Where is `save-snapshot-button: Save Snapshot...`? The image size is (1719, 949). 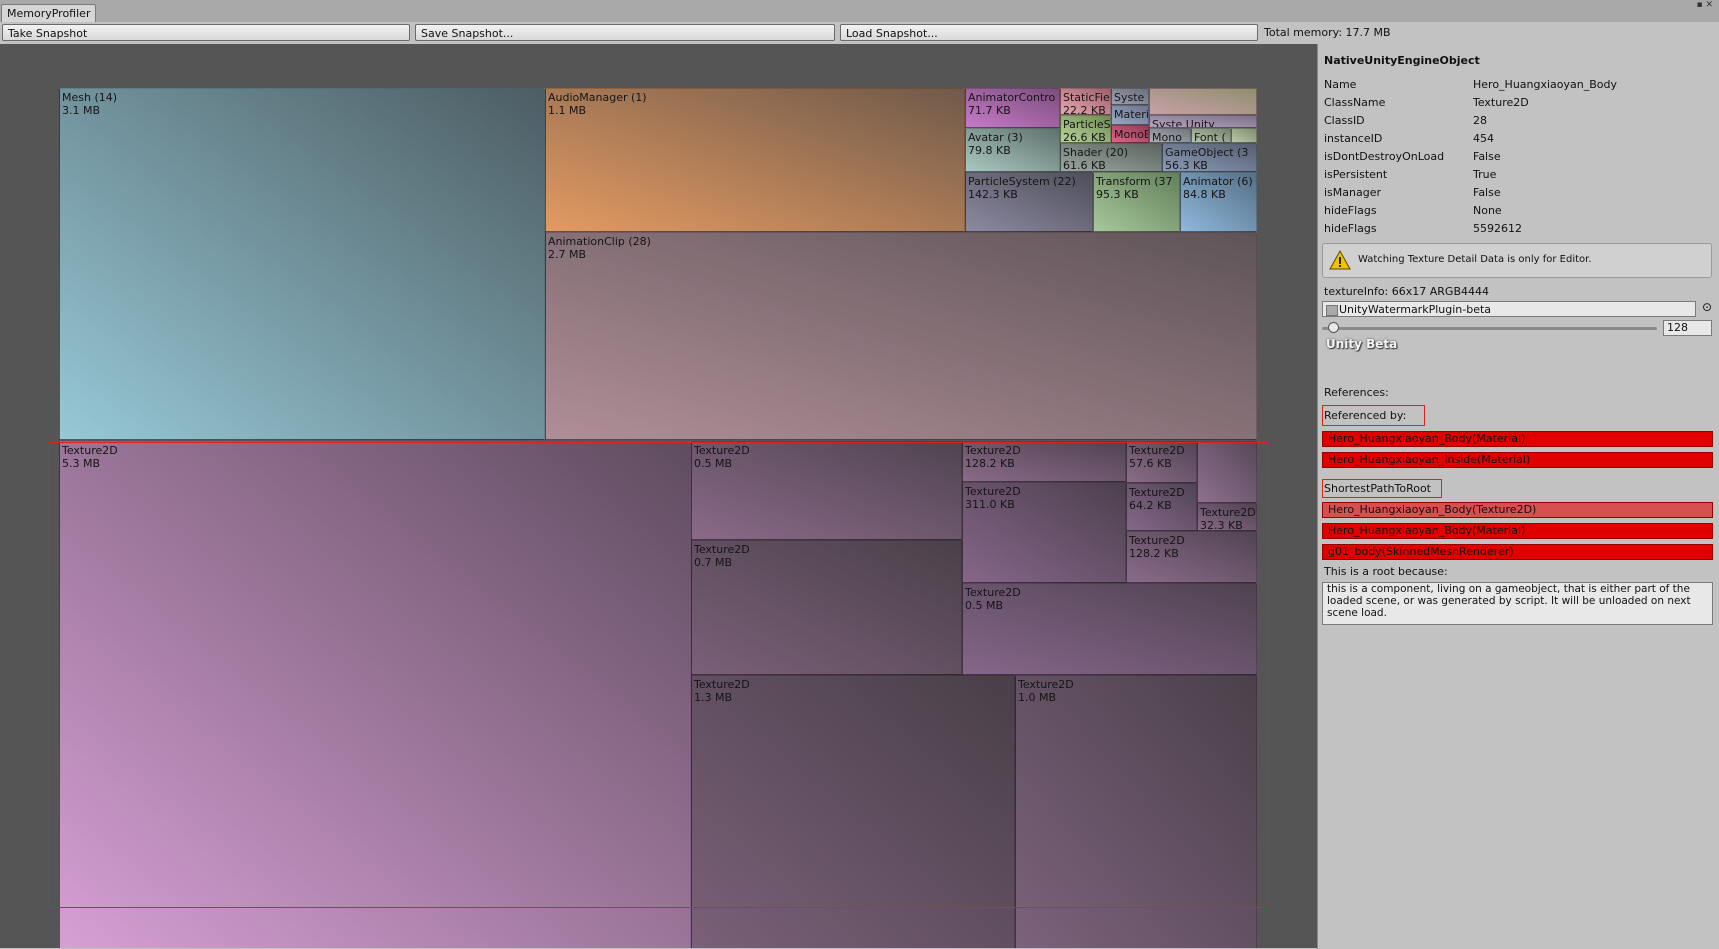 save-snapshot-button: Save Snapshot... is located at coordinates (625, 32).